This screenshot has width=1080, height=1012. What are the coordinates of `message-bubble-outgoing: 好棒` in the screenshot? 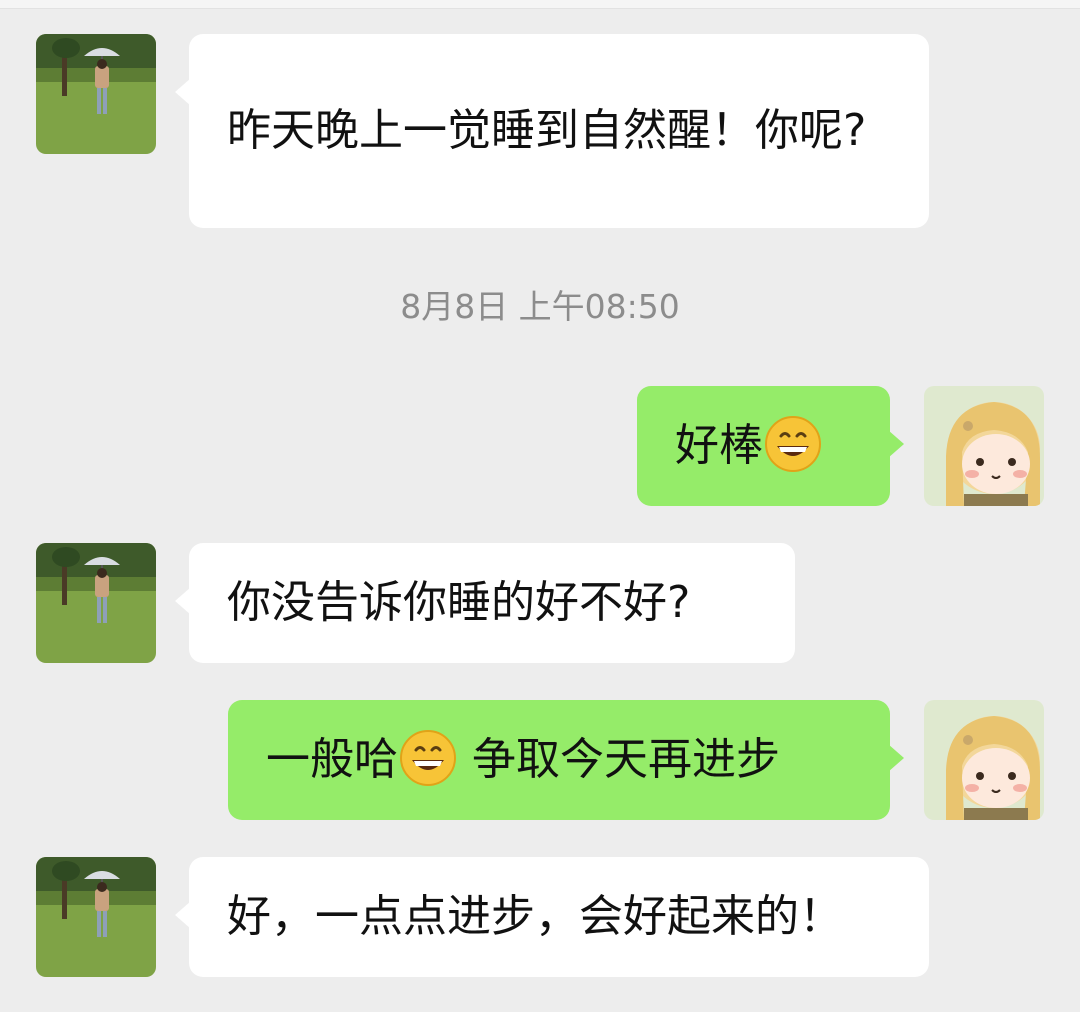 It's located at (770, 446).